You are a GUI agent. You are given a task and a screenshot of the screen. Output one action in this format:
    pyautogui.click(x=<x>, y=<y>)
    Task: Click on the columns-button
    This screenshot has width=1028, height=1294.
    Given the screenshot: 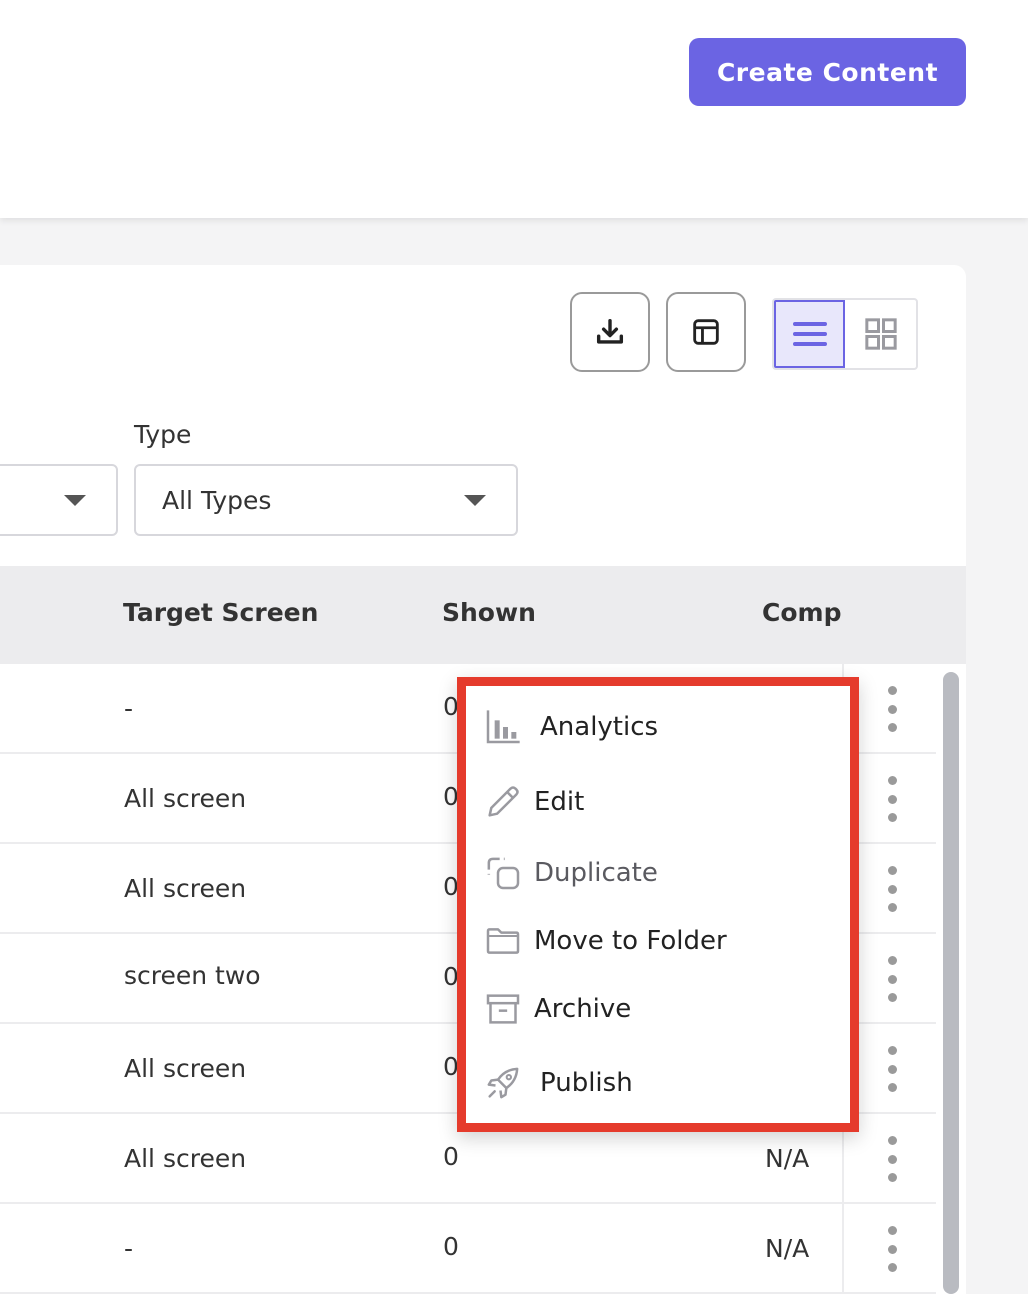 What is the action you would take?
    pyautogui.click(x=706, y=332)
    